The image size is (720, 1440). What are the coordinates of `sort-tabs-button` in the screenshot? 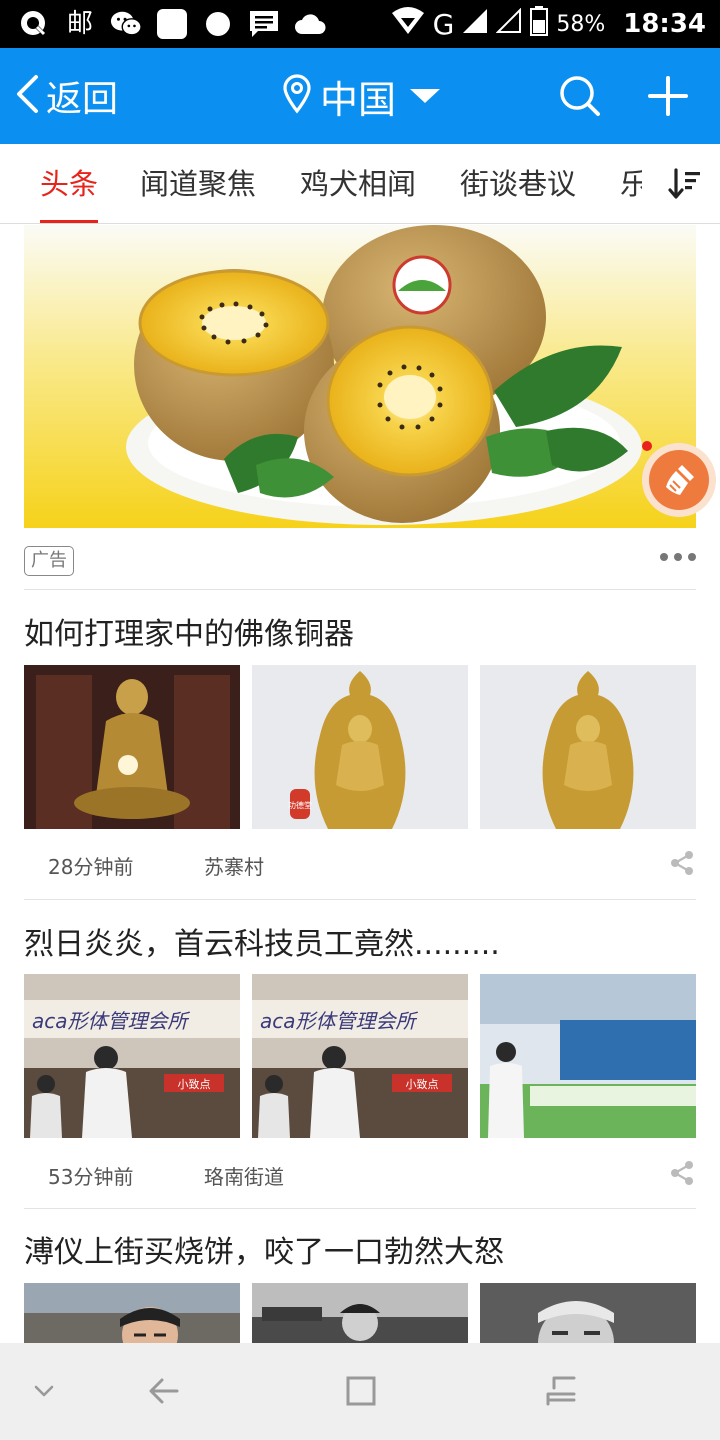 It's located at (685, 183).